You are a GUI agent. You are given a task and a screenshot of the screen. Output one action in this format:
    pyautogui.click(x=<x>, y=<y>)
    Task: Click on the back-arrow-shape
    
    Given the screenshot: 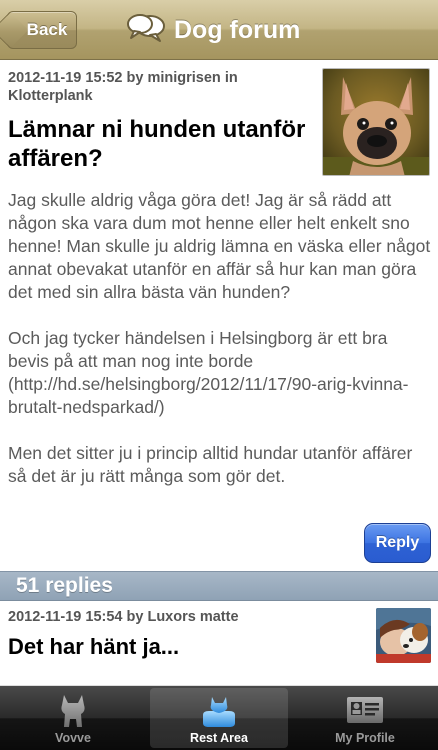 What is the action you would take?
    pyautogui.click(x=14, y=30)
    